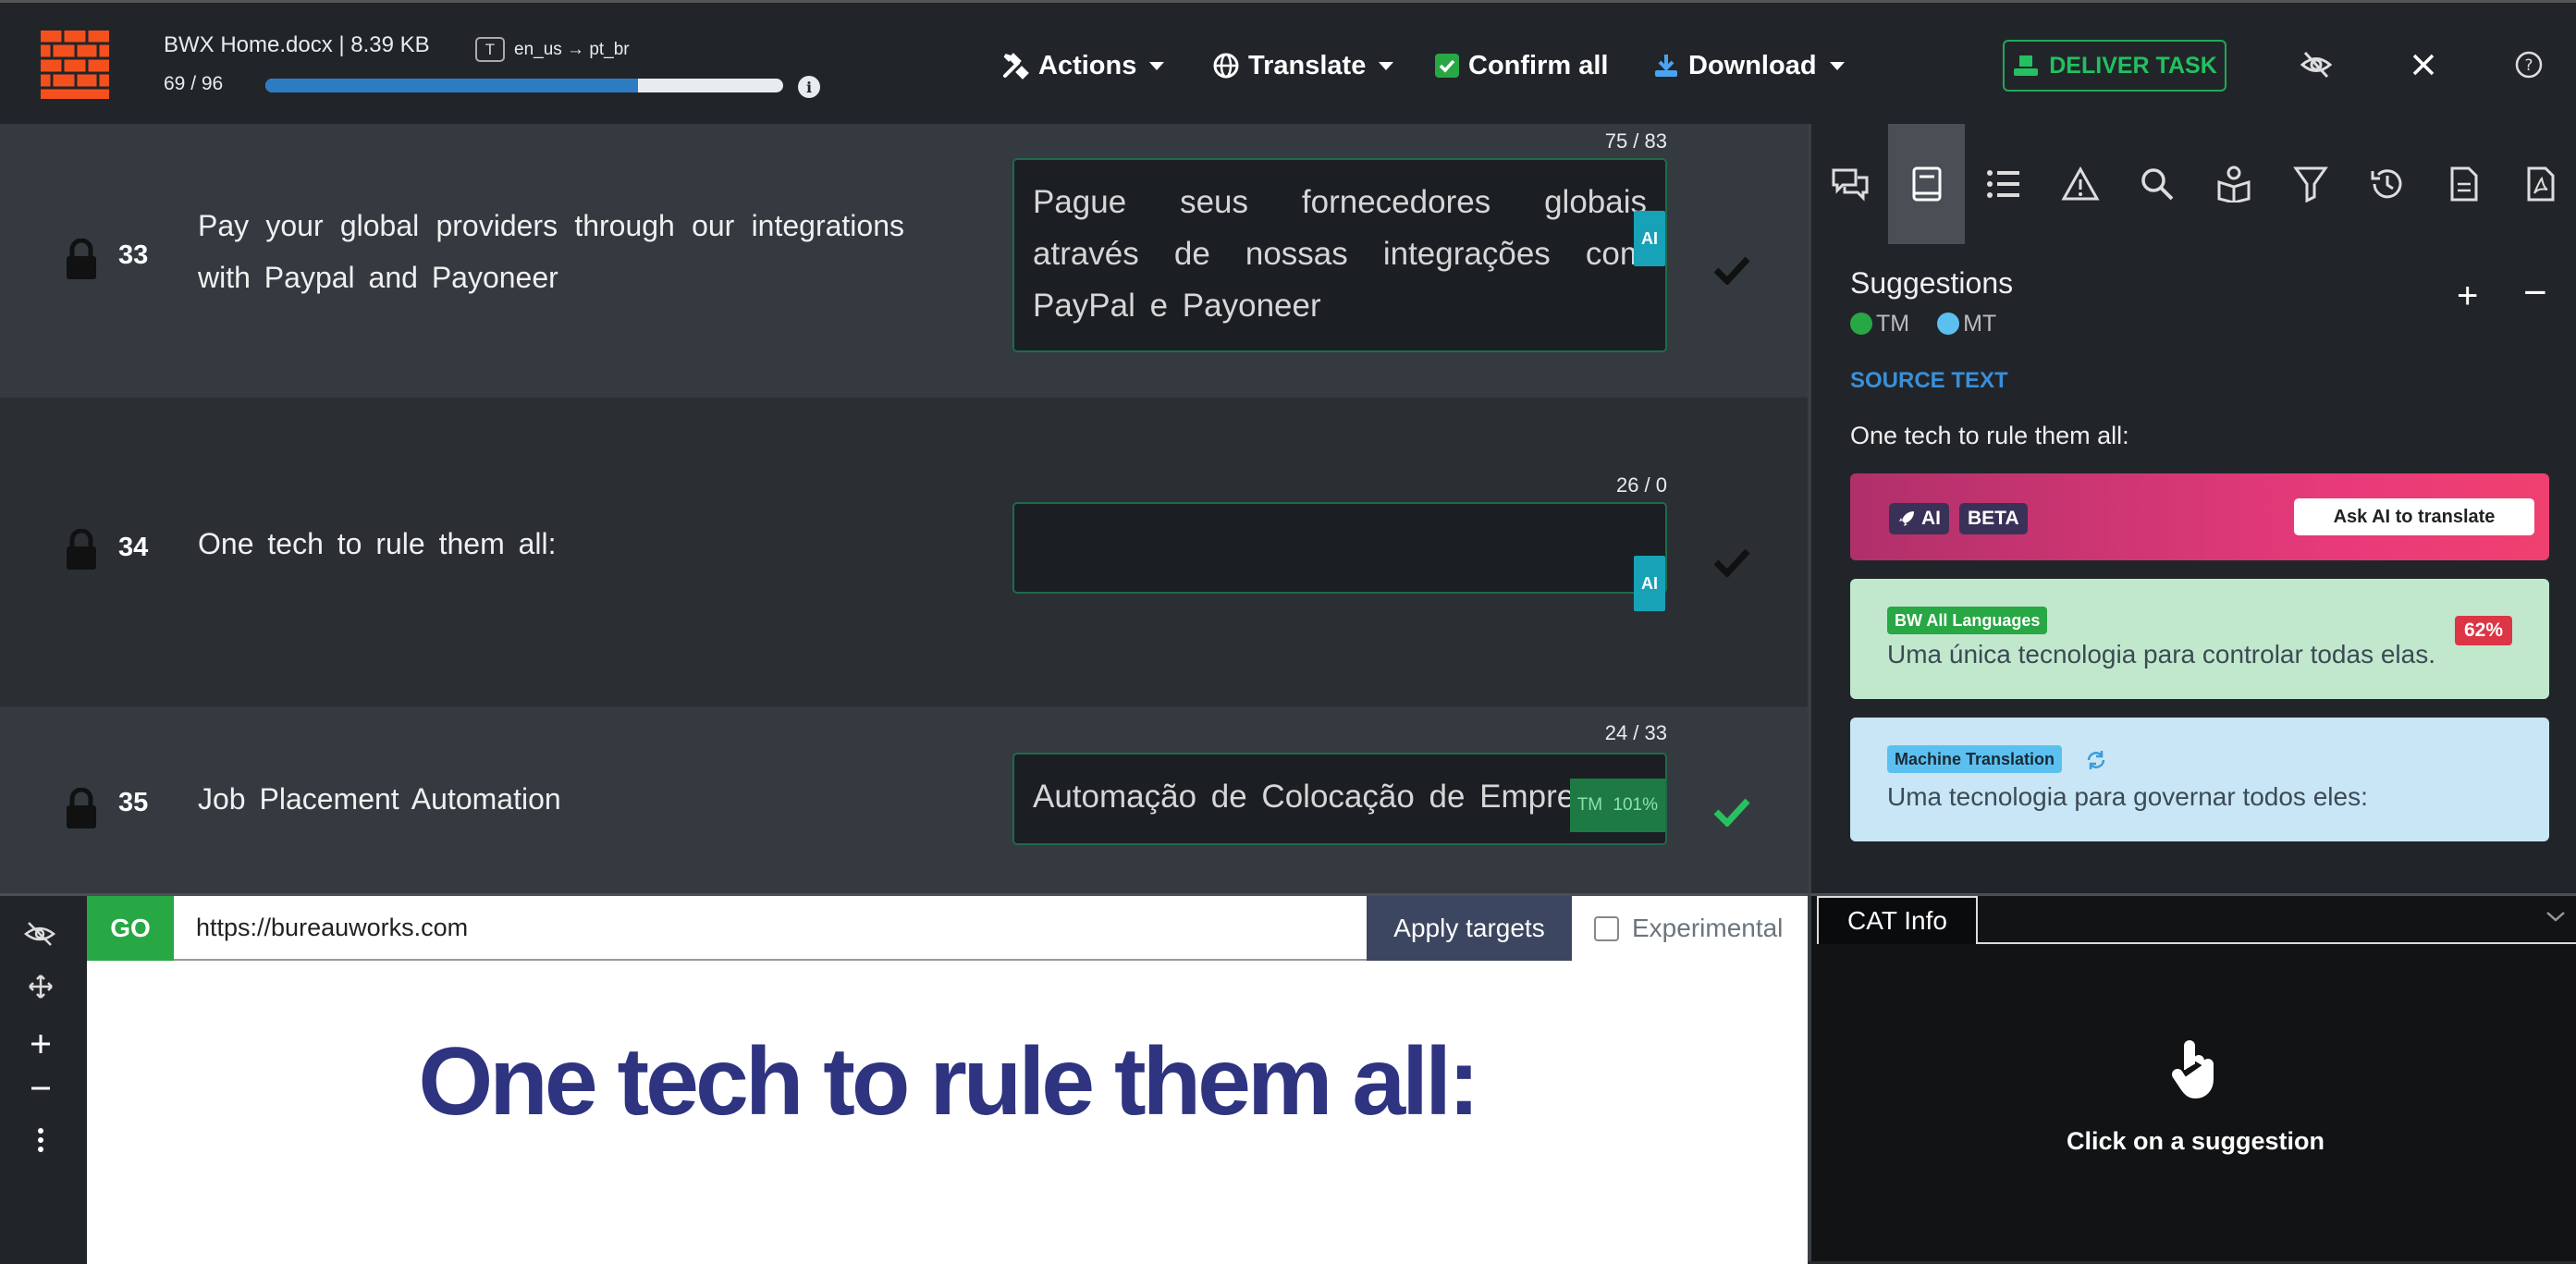 The width and height of the screenshot is (2576, 1264). Describe the element at coordinates (1087, 65) in the screenshot. I see `actions-label: Actions` at that location.